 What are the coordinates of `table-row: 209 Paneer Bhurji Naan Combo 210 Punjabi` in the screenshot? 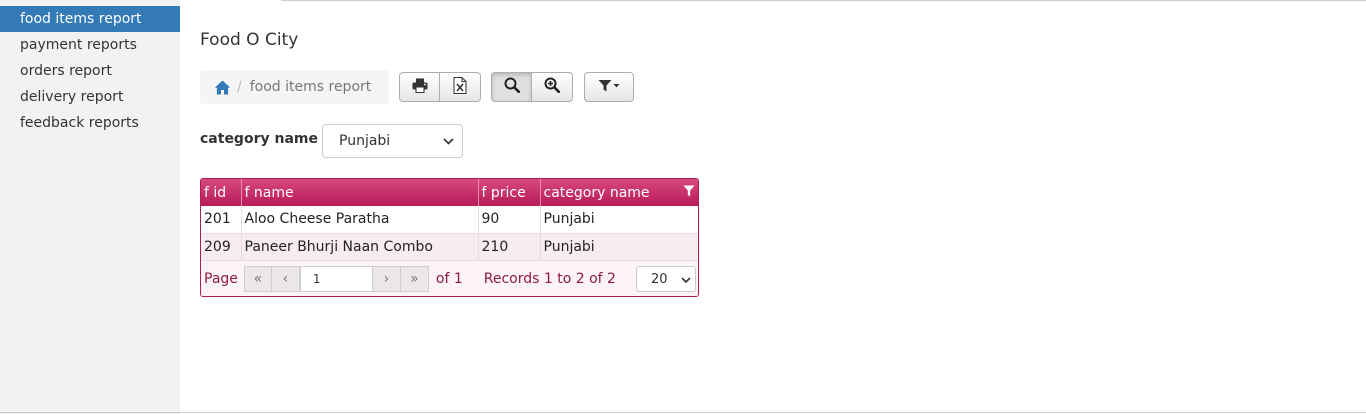 It's located at (449, 247).